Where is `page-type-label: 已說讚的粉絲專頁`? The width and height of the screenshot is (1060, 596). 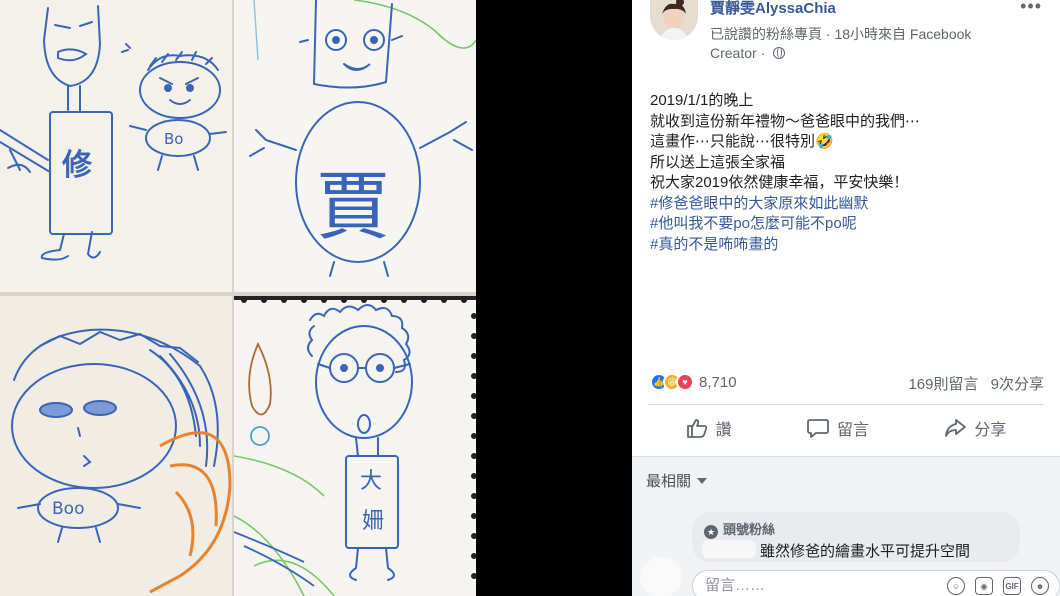 page-type-label: 已說讚的粉絲專頁 is located at coordinates (766, 34).